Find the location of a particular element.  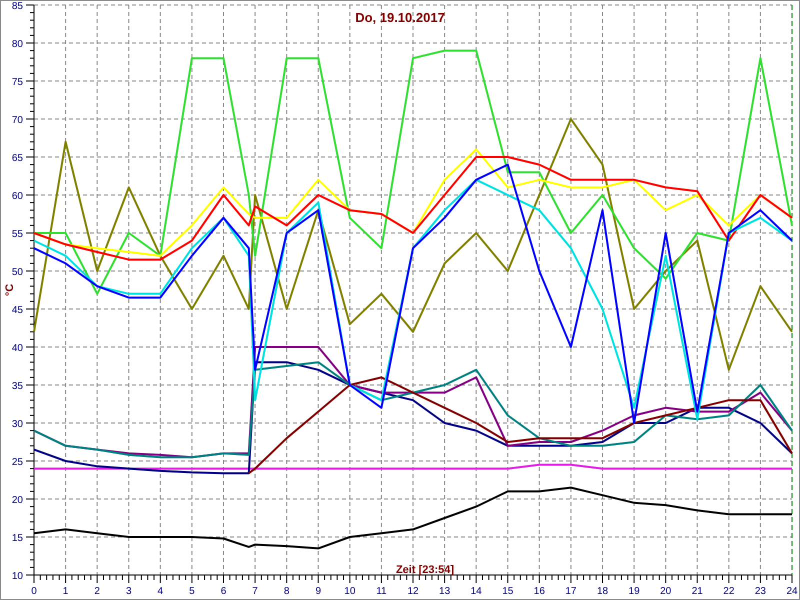

y-tick-label: 65 is located at coordinates (17, 158).